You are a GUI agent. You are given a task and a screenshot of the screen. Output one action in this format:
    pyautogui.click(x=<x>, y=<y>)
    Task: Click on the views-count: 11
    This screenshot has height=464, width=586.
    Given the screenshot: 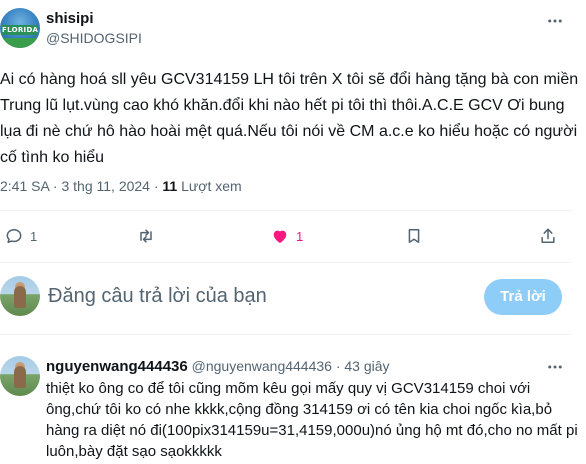 What is the action you would take?
    pyautogui.click(x=170, y=186)
    